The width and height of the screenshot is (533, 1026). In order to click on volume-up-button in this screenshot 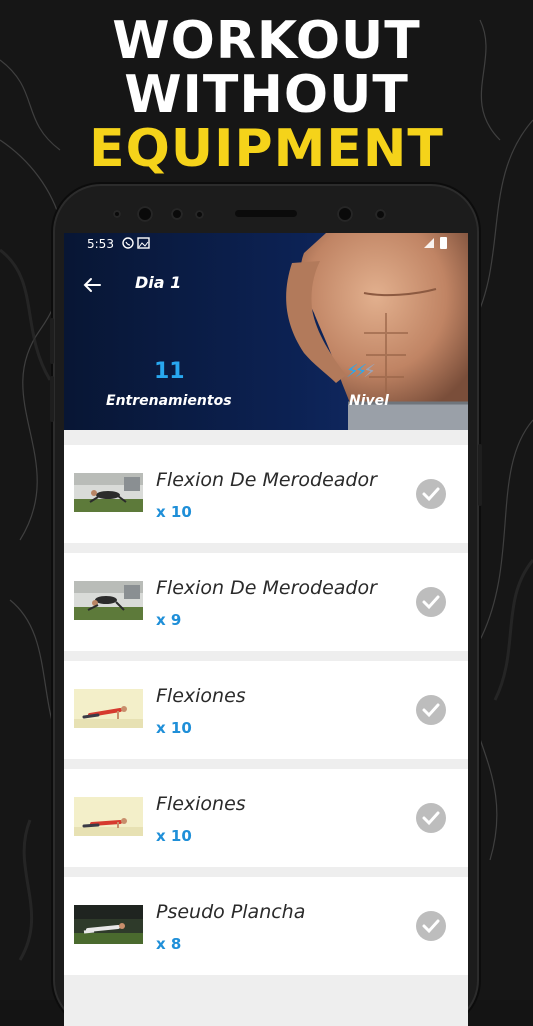, I will do `click(52, 341)`.